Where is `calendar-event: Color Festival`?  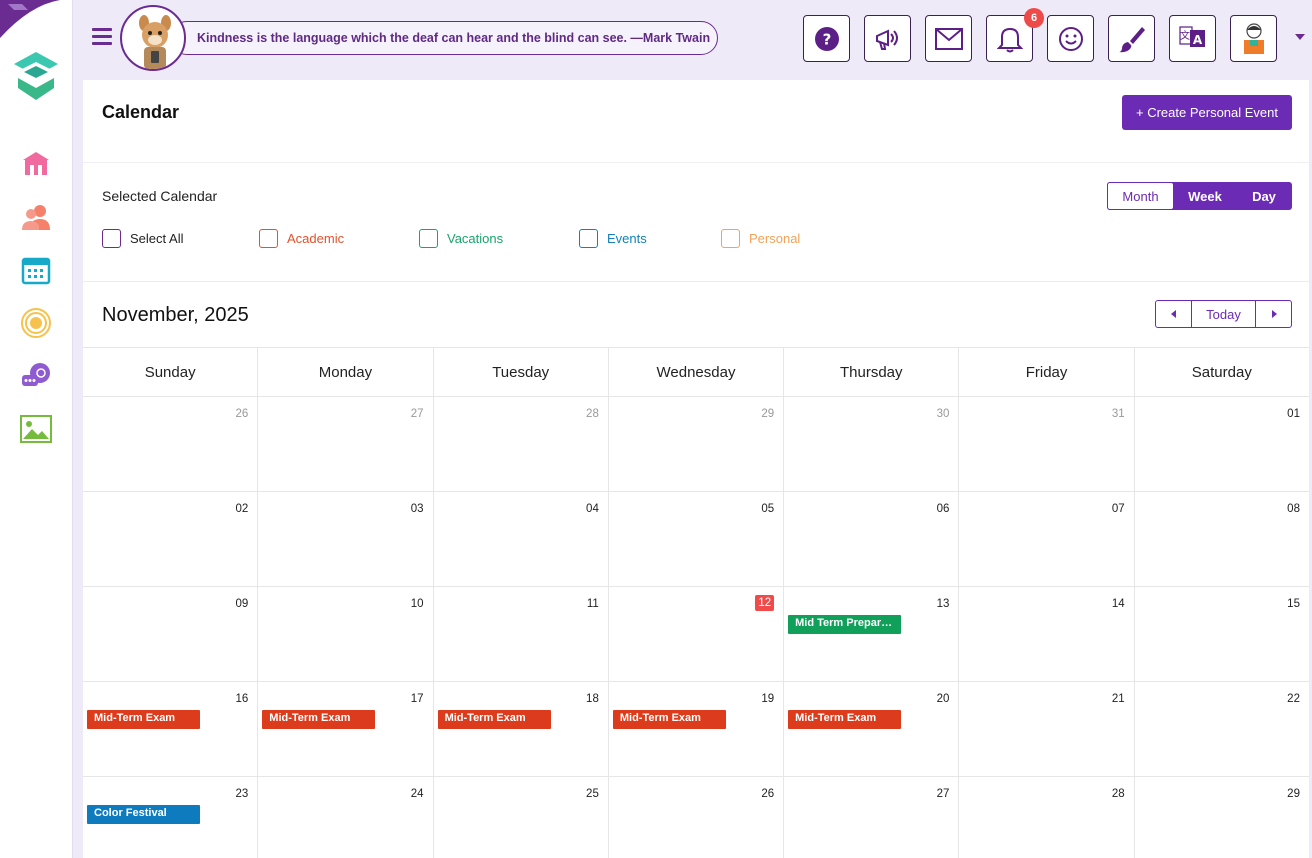 calendar-event: Color Festival is located at coordinates (143, 814).